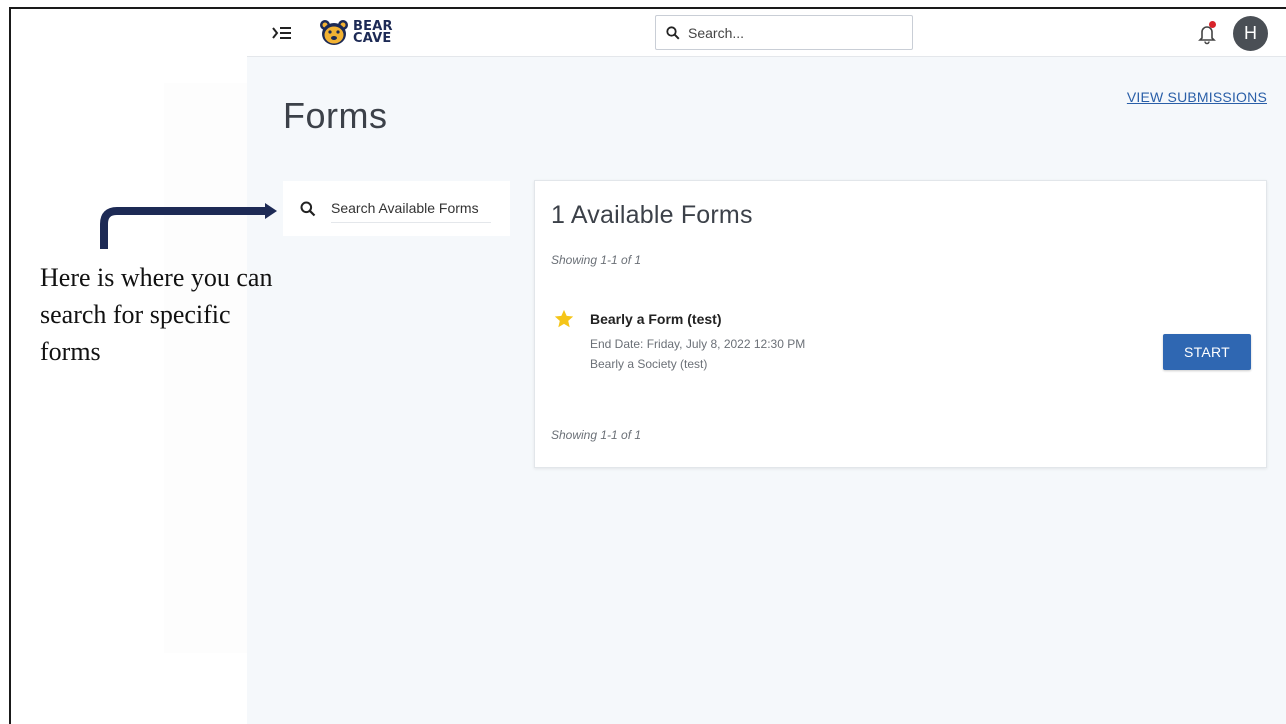  Describe the element at coordinates (411, 208) in the screenshot. I see `search-forms-input` at that location.